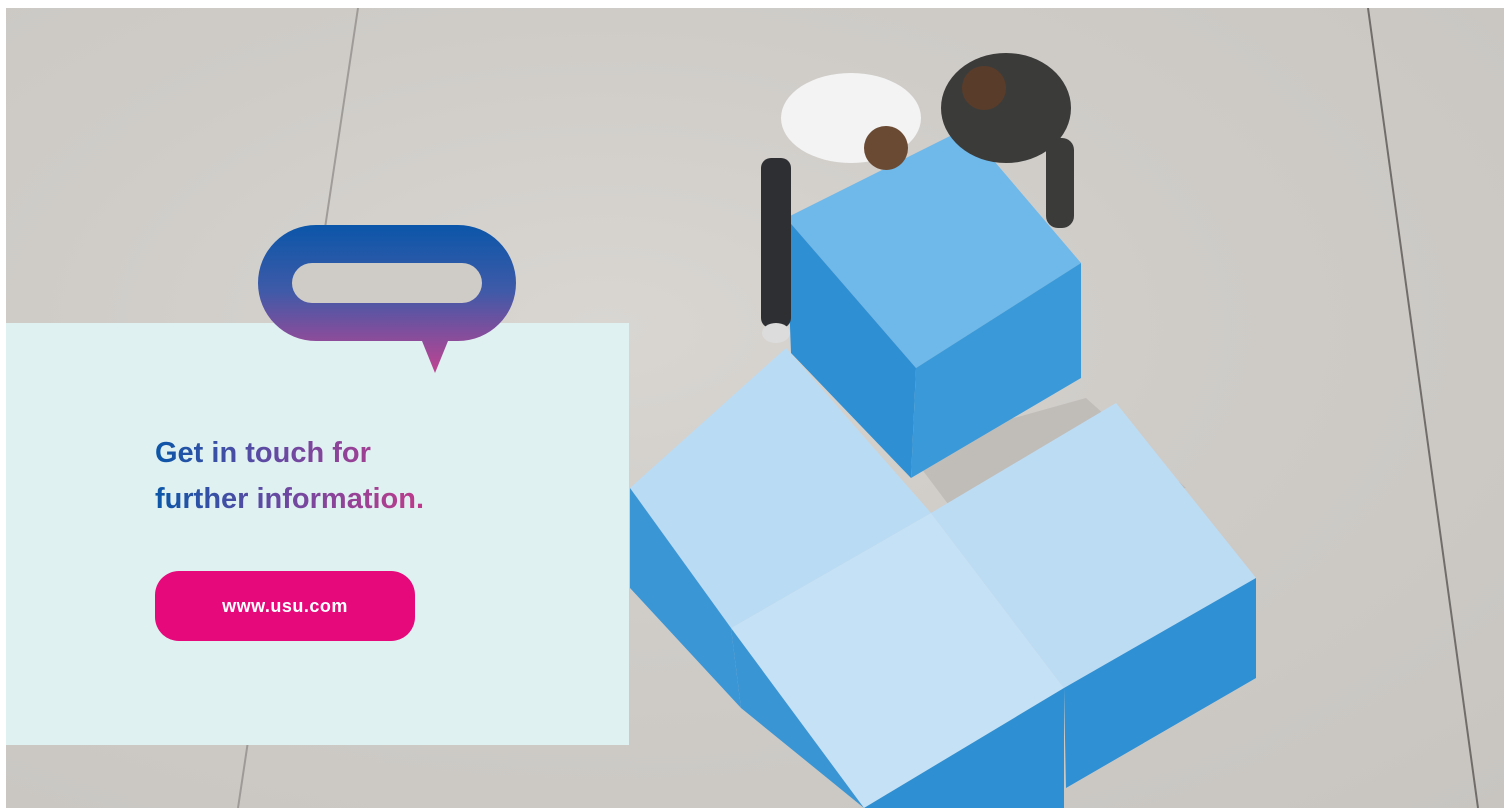 The image size is (1510, 811). I want to click on speech-bubble-logo-icon, so click(387, 299).